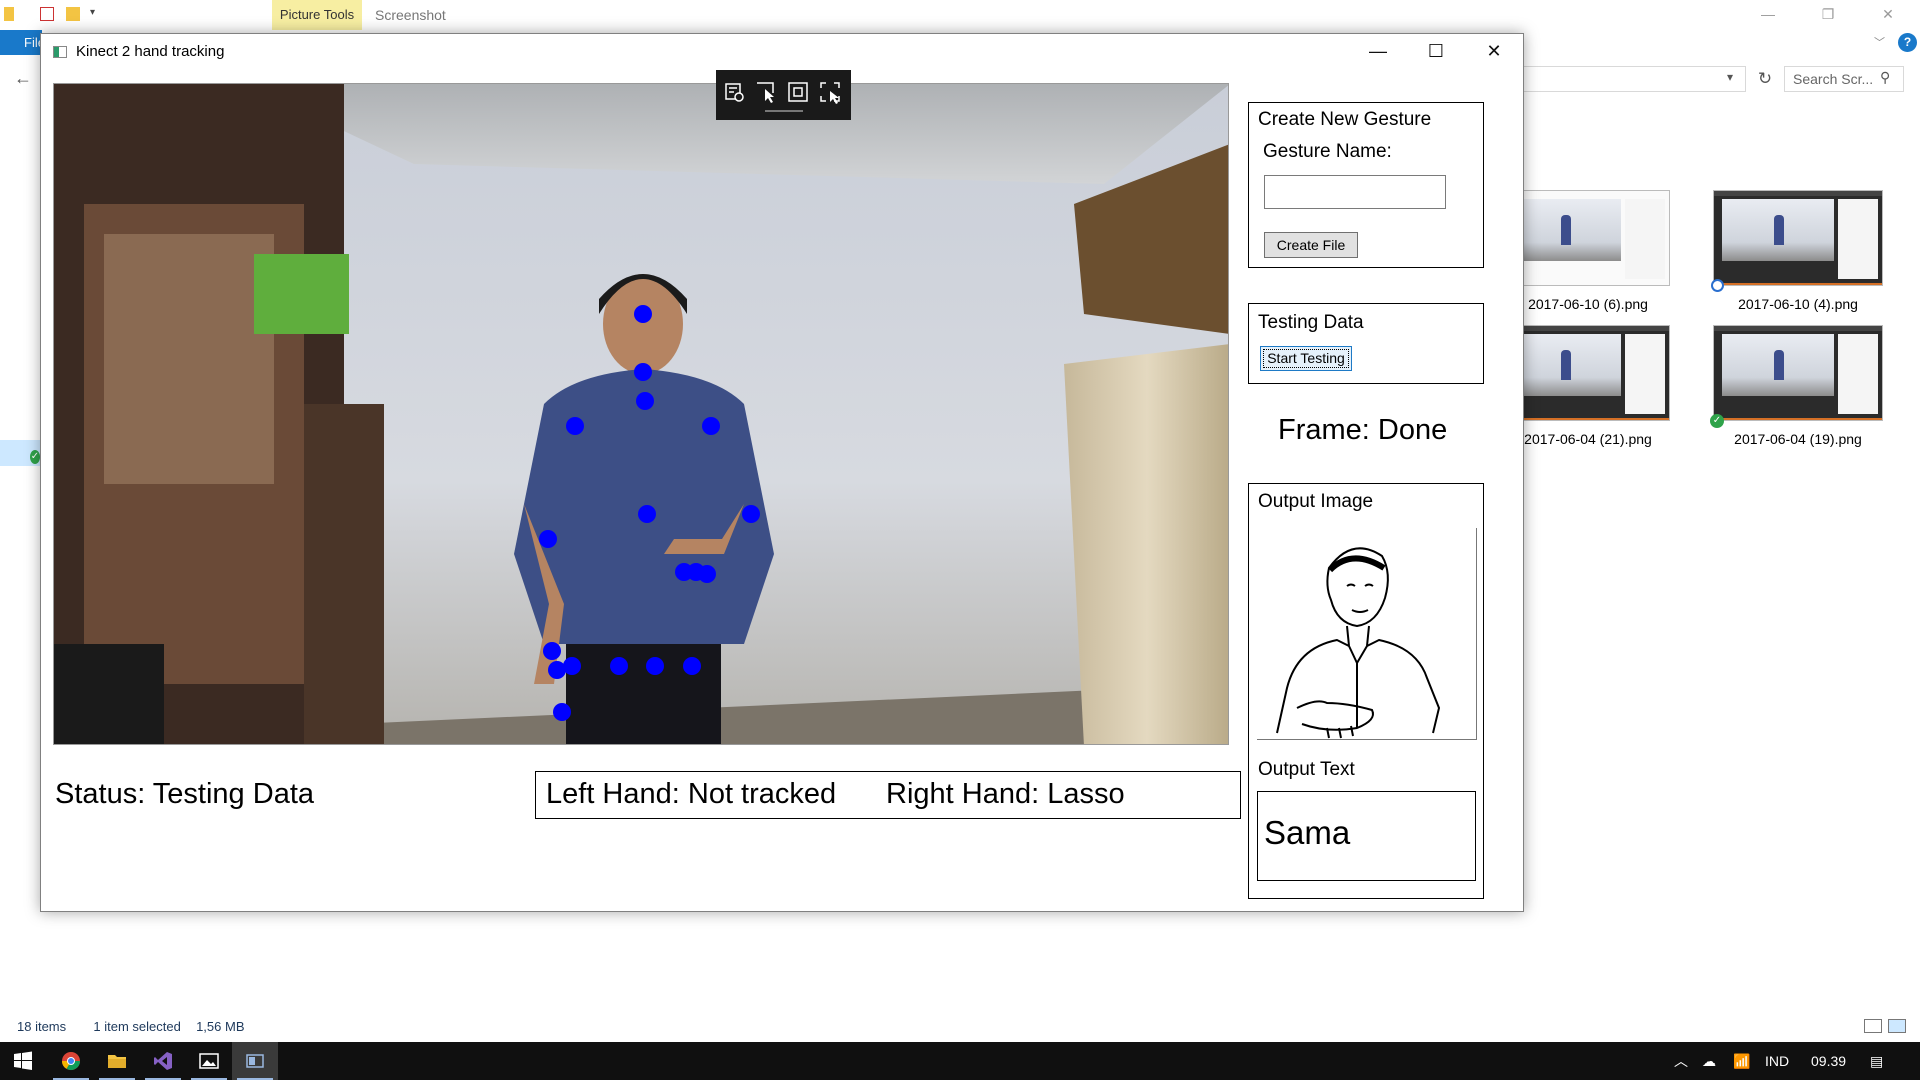 The height and width of the screenshot is (1080, 1920). Describe the element at coordinates (1306, 769) in the screenshot. I see `output-text-label: Output Text` at that location.